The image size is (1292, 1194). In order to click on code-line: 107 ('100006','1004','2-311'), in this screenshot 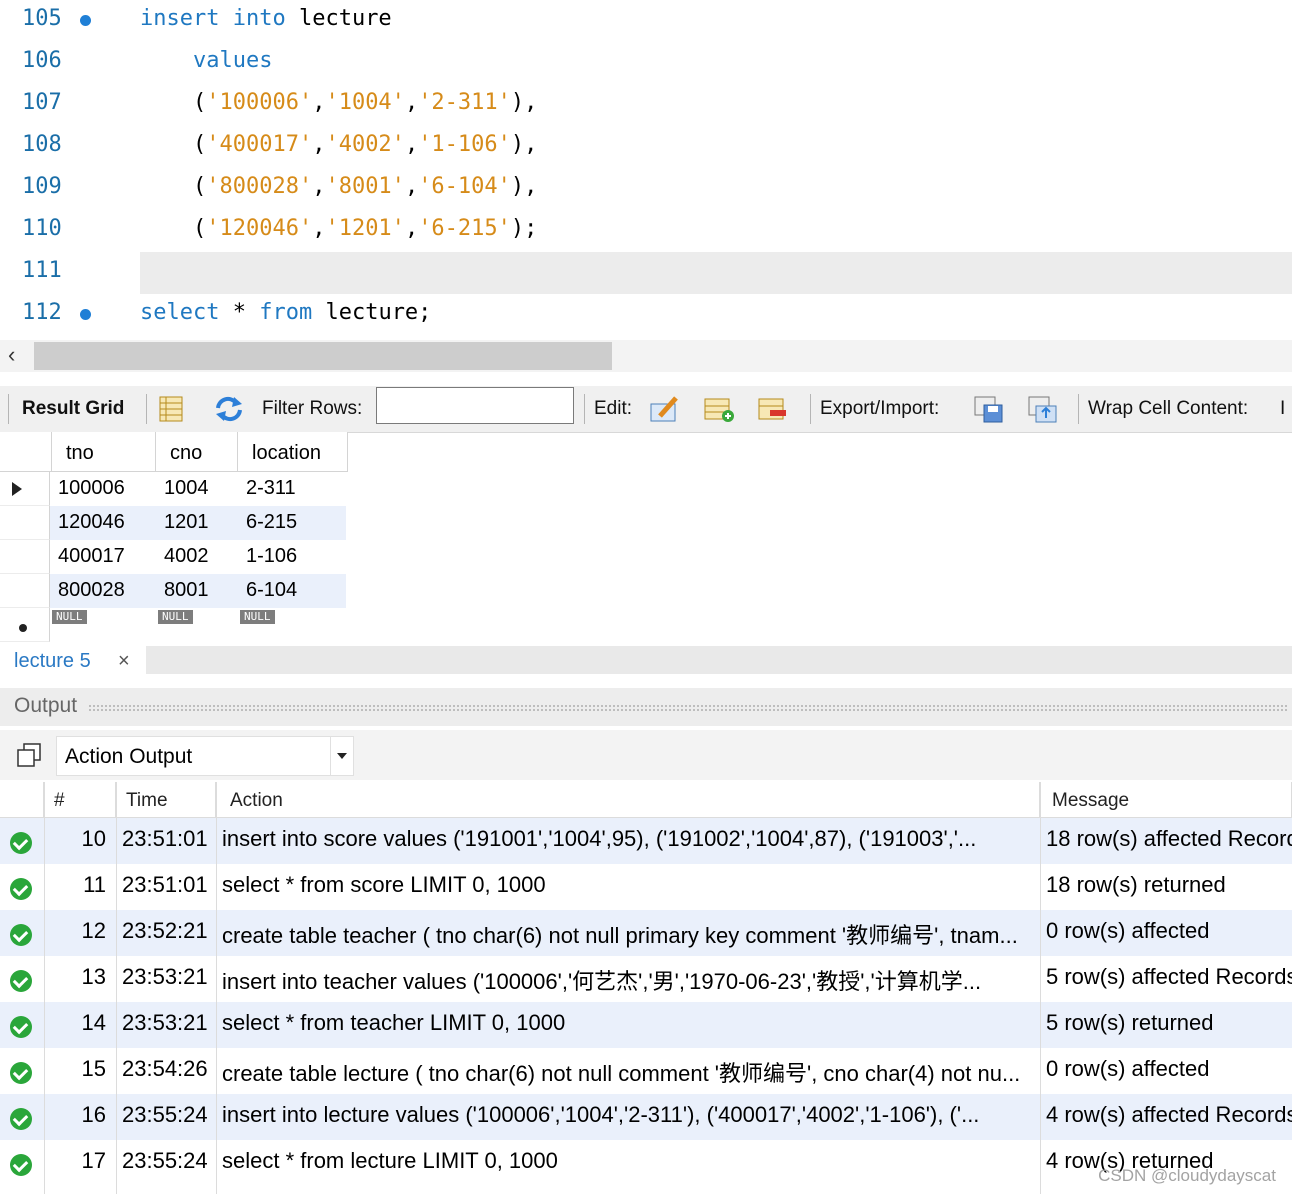, I will do `click(646, 105)`.